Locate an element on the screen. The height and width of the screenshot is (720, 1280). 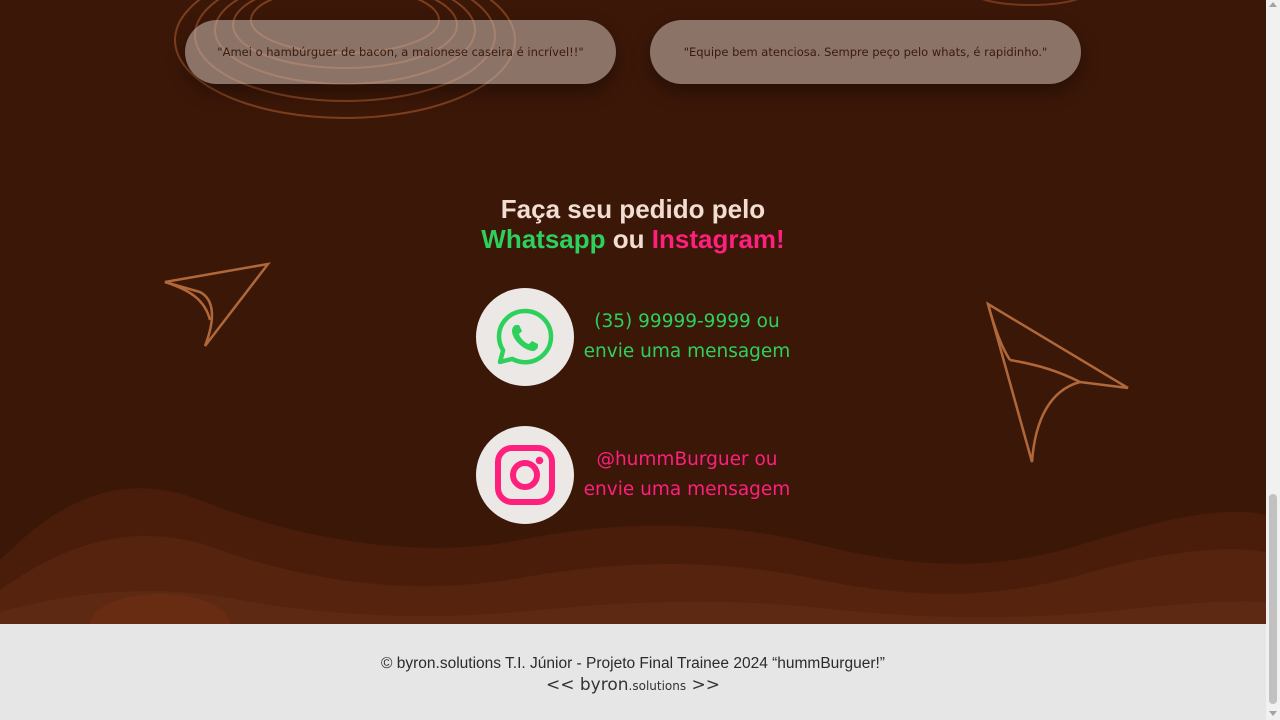
whatsapp-contact-text: (35) 99999-9999 ou envie uma mensagem is located at coordinates (687, 337).